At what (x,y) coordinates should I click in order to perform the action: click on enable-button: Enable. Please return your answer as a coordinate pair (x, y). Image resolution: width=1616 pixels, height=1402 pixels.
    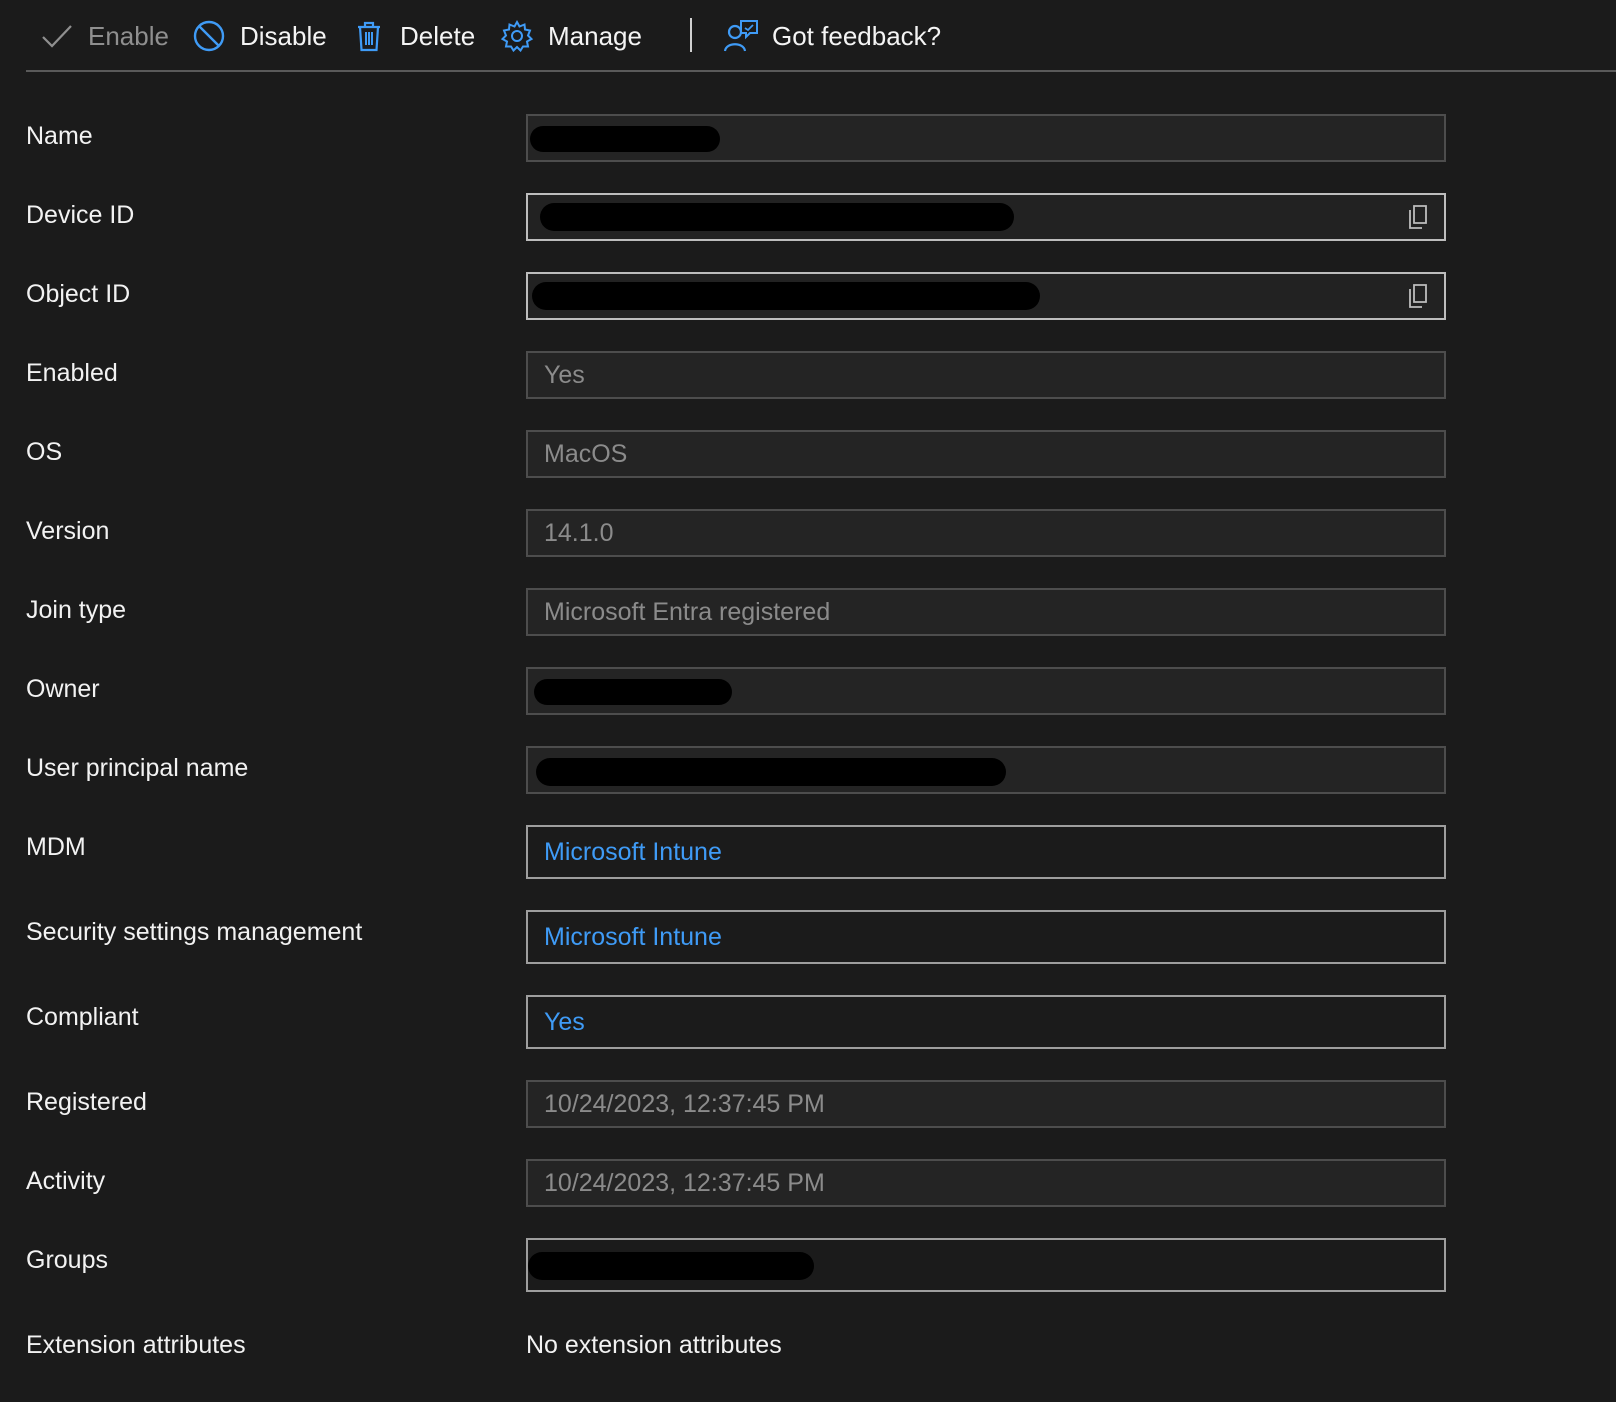
    Looking at the image, I should click on (103, 36).